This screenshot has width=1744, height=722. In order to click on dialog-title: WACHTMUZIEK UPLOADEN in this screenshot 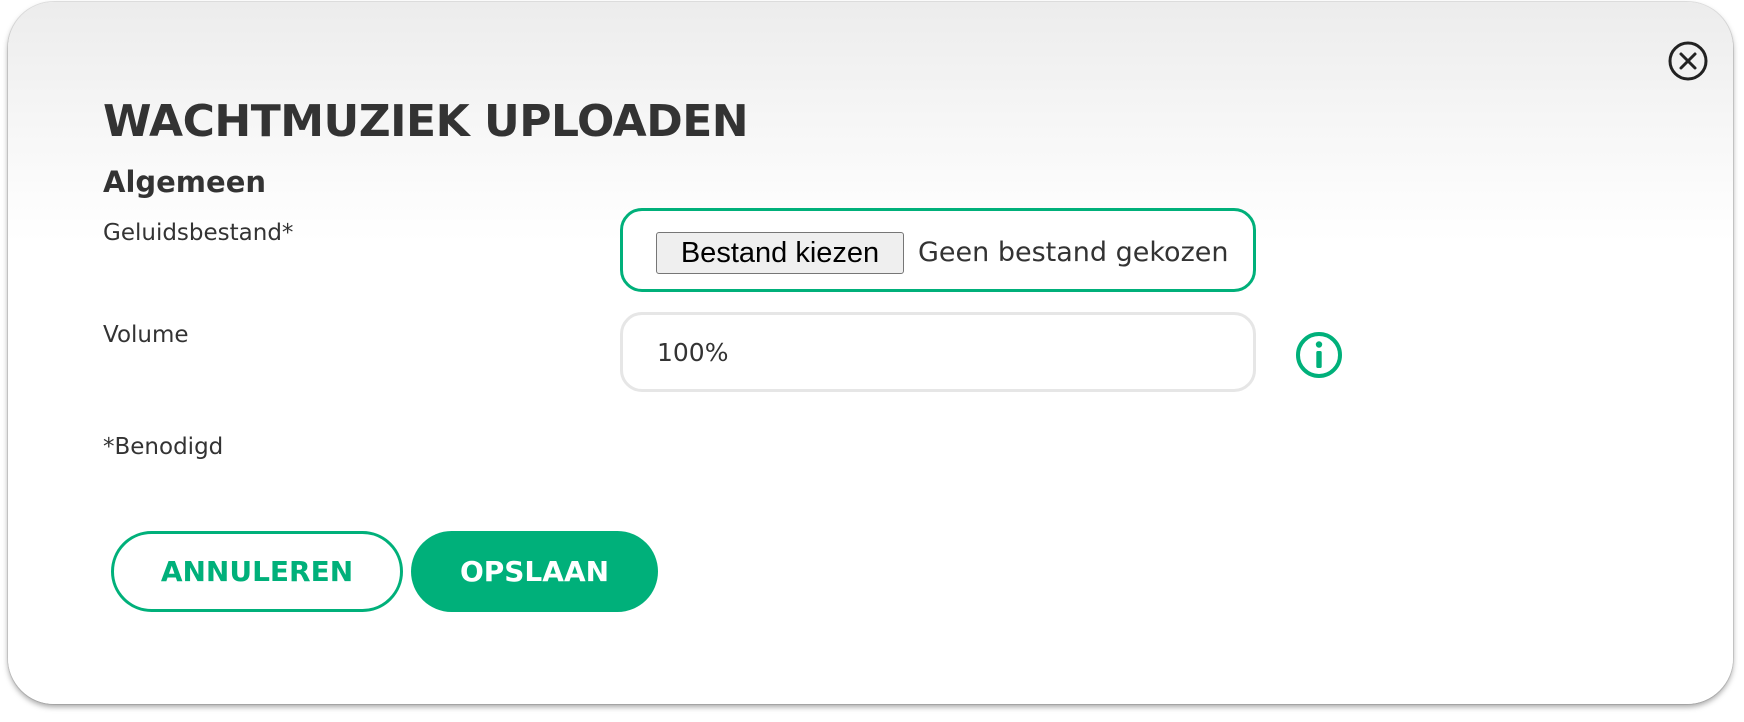, I will do `click(426, 121)`.